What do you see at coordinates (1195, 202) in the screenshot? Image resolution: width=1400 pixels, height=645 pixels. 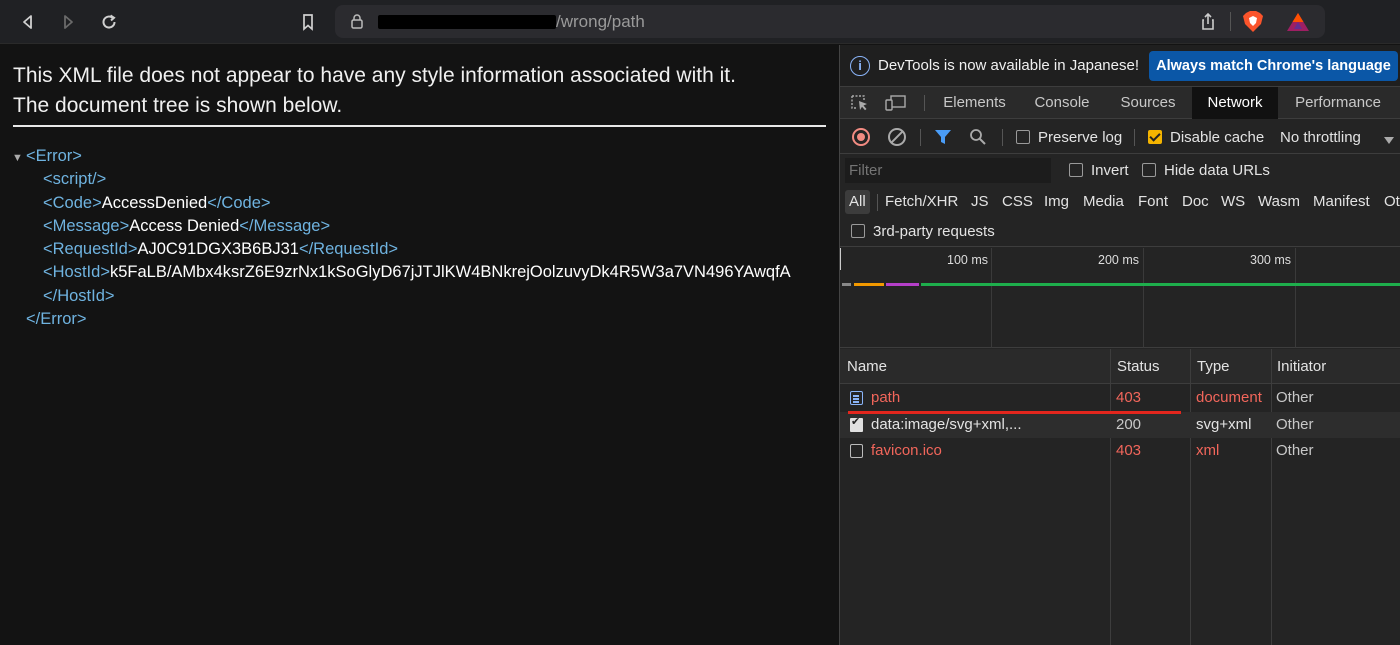 I see `type-filter-doc: Doc` at bounding box center [1195, 202].